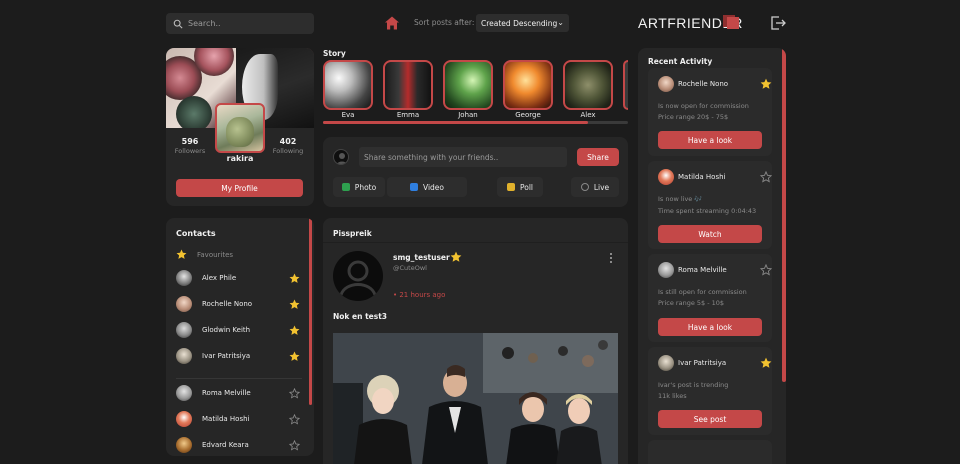  I want to click on poll-label: Poll, so click(526, 187).